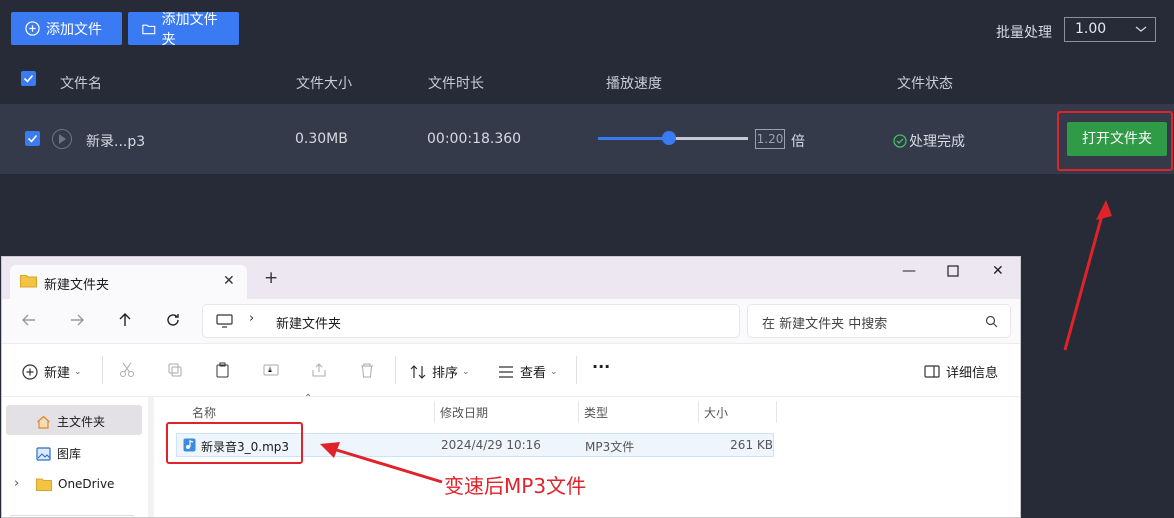 Image resolution: width=1174 pixels, height=518 pixels. What do you see at coordinates (418, 371) in the screenshot?
I see `sort-icon` at bounding box center [418, 371].